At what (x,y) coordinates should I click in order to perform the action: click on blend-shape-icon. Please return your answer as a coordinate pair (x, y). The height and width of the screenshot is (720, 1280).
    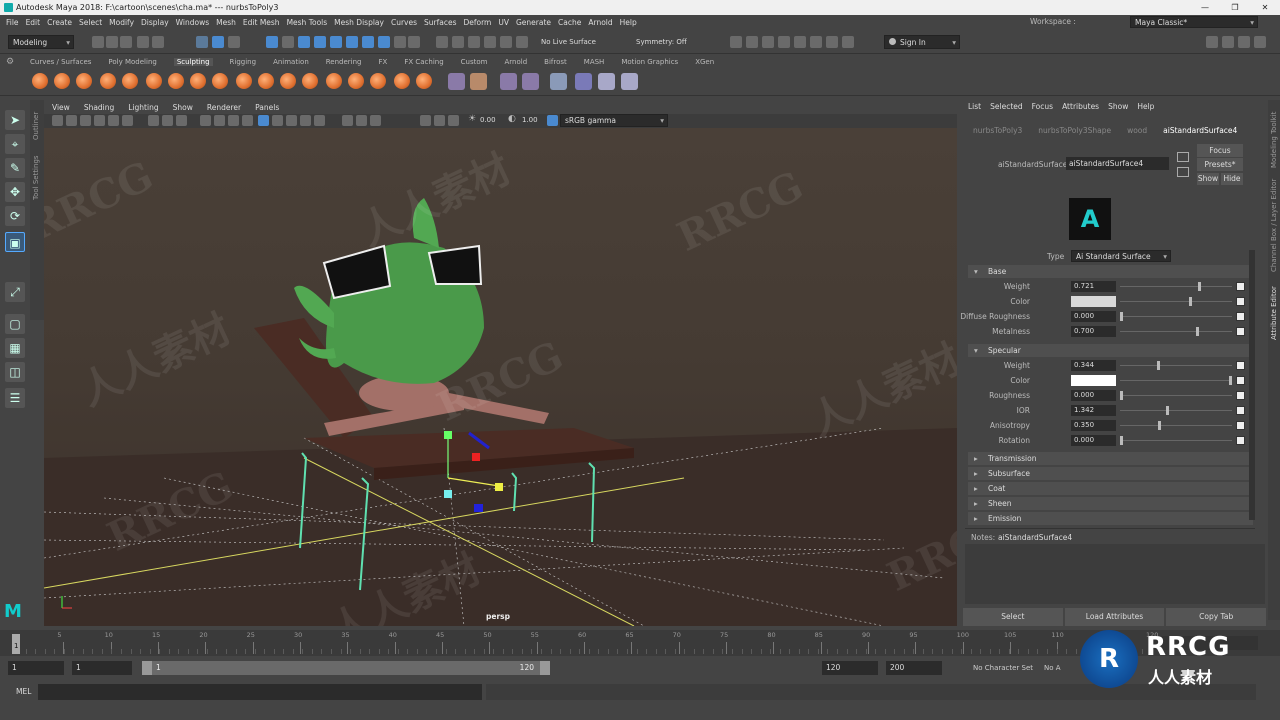
    Looking at the image, I should click on (583, 81).